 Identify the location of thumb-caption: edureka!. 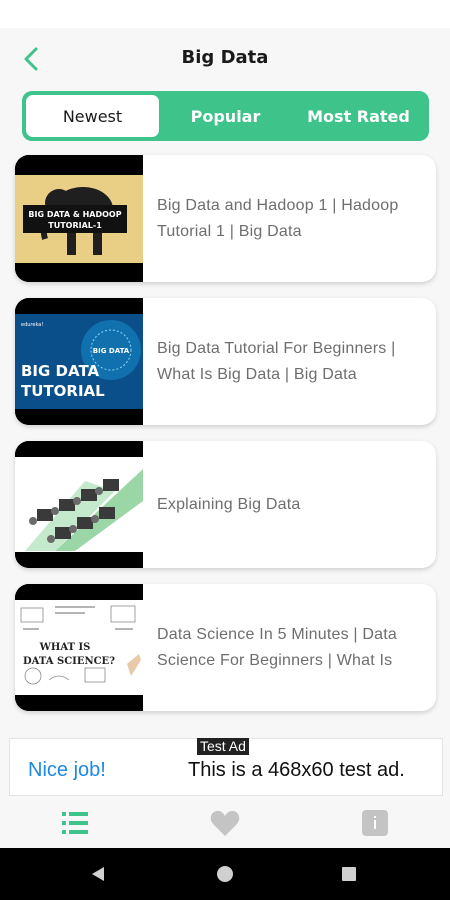
(32, 325).